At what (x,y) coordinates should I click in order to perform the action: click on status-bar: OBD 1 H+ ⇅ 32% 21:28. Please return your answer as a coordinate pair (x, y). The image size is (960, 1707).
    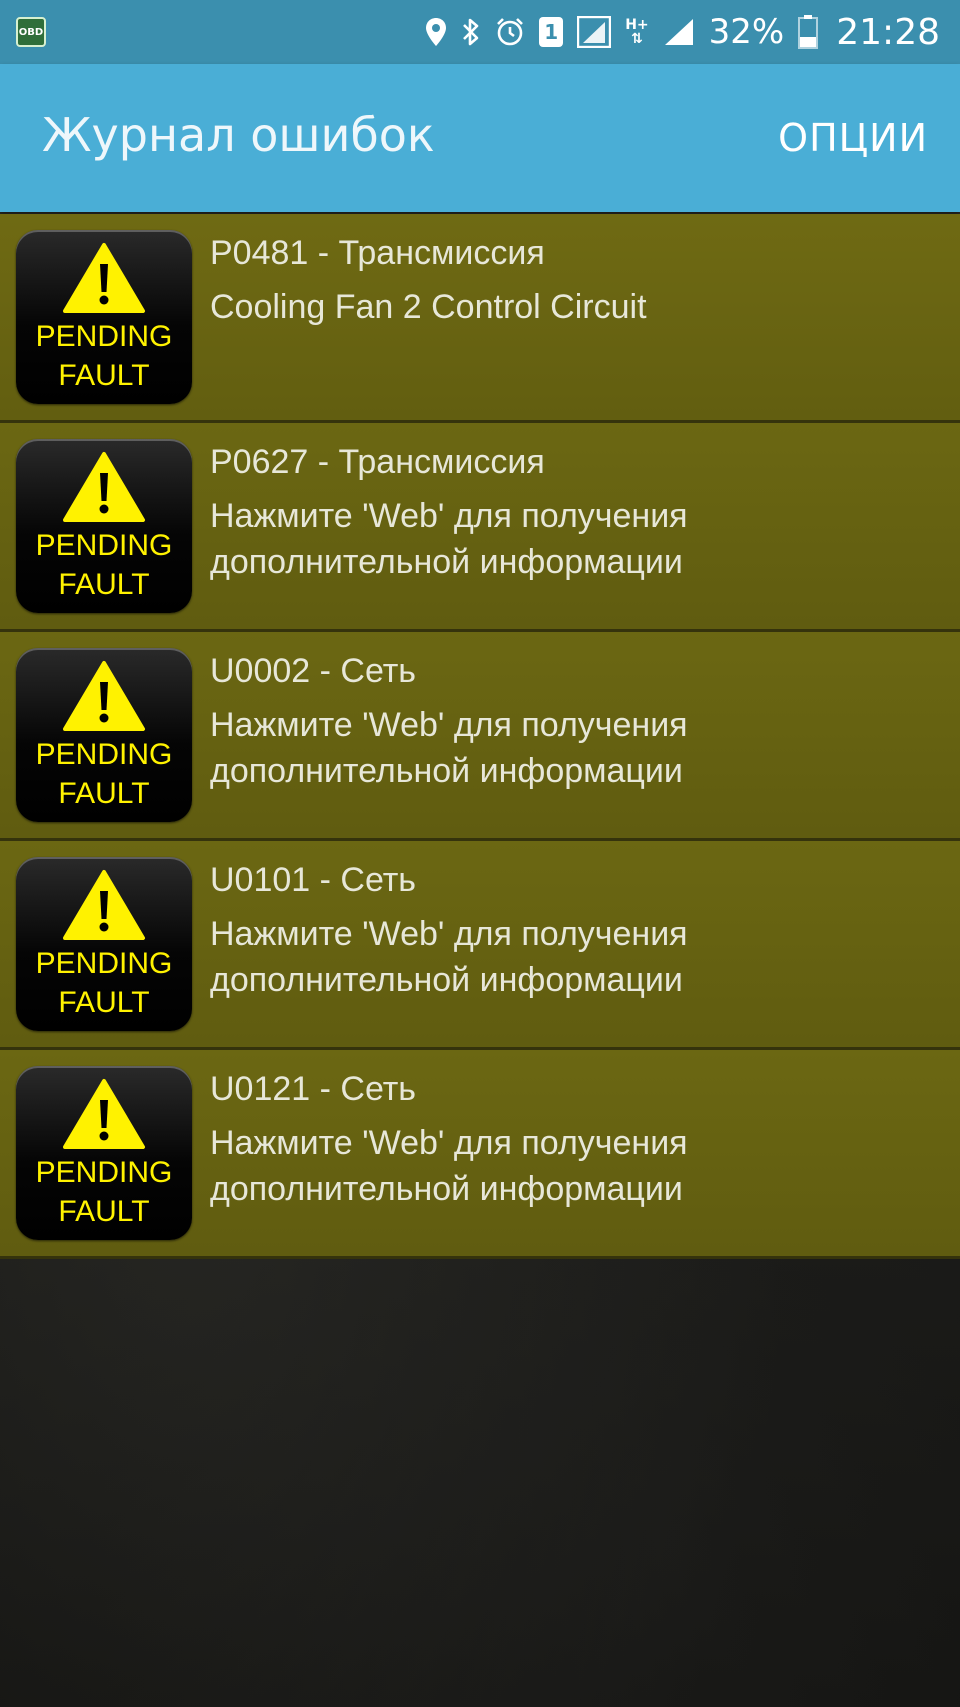
    Looking at the image, I should click on (480, 32).